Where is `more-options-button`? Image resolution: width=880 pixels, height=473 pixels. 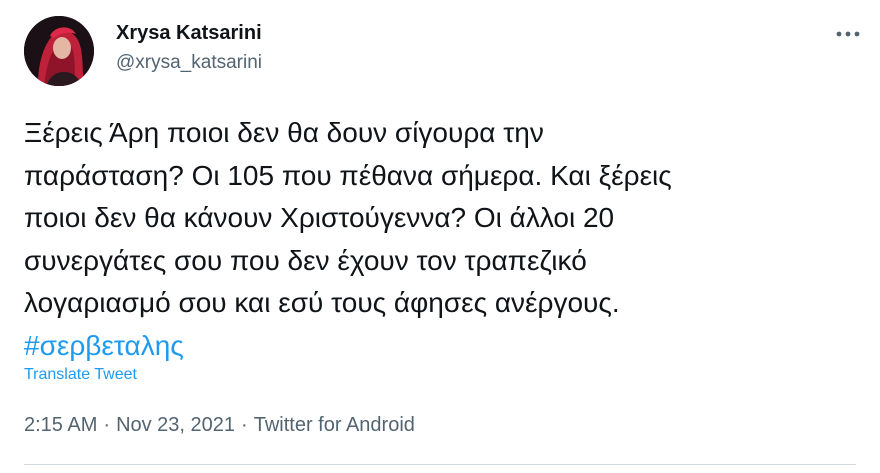
more-options-button is located at coordinates (848, 34).